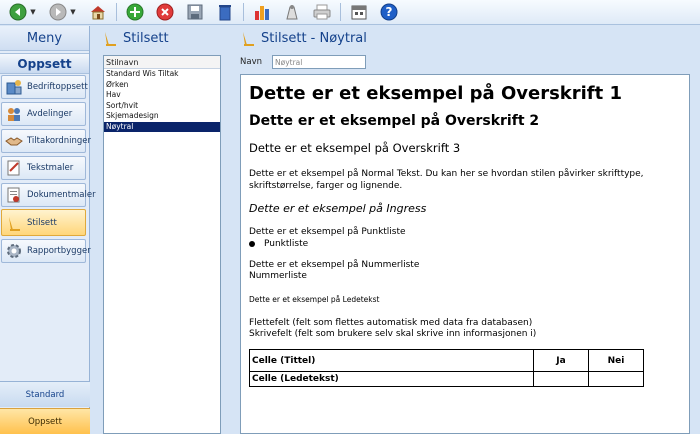  I want to click on bullet-icon, so click(252, 244).